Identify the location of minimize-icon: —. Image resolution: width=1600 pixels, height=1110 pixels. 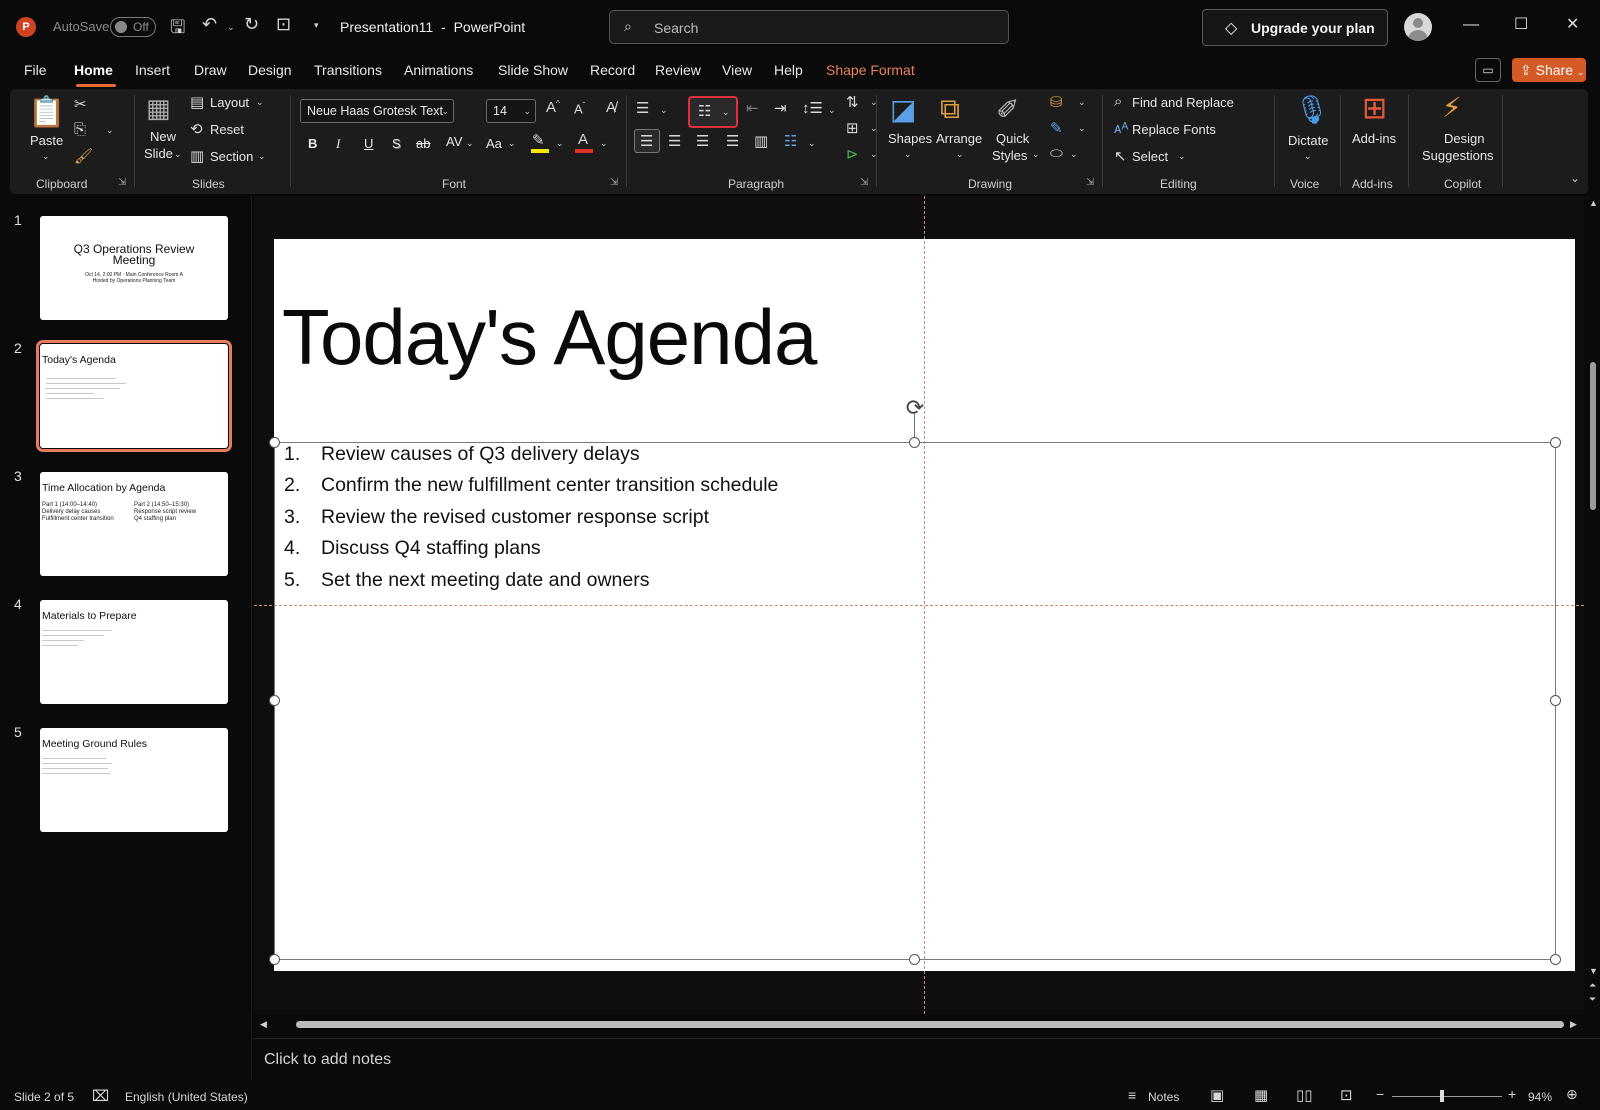
(1471, 25).